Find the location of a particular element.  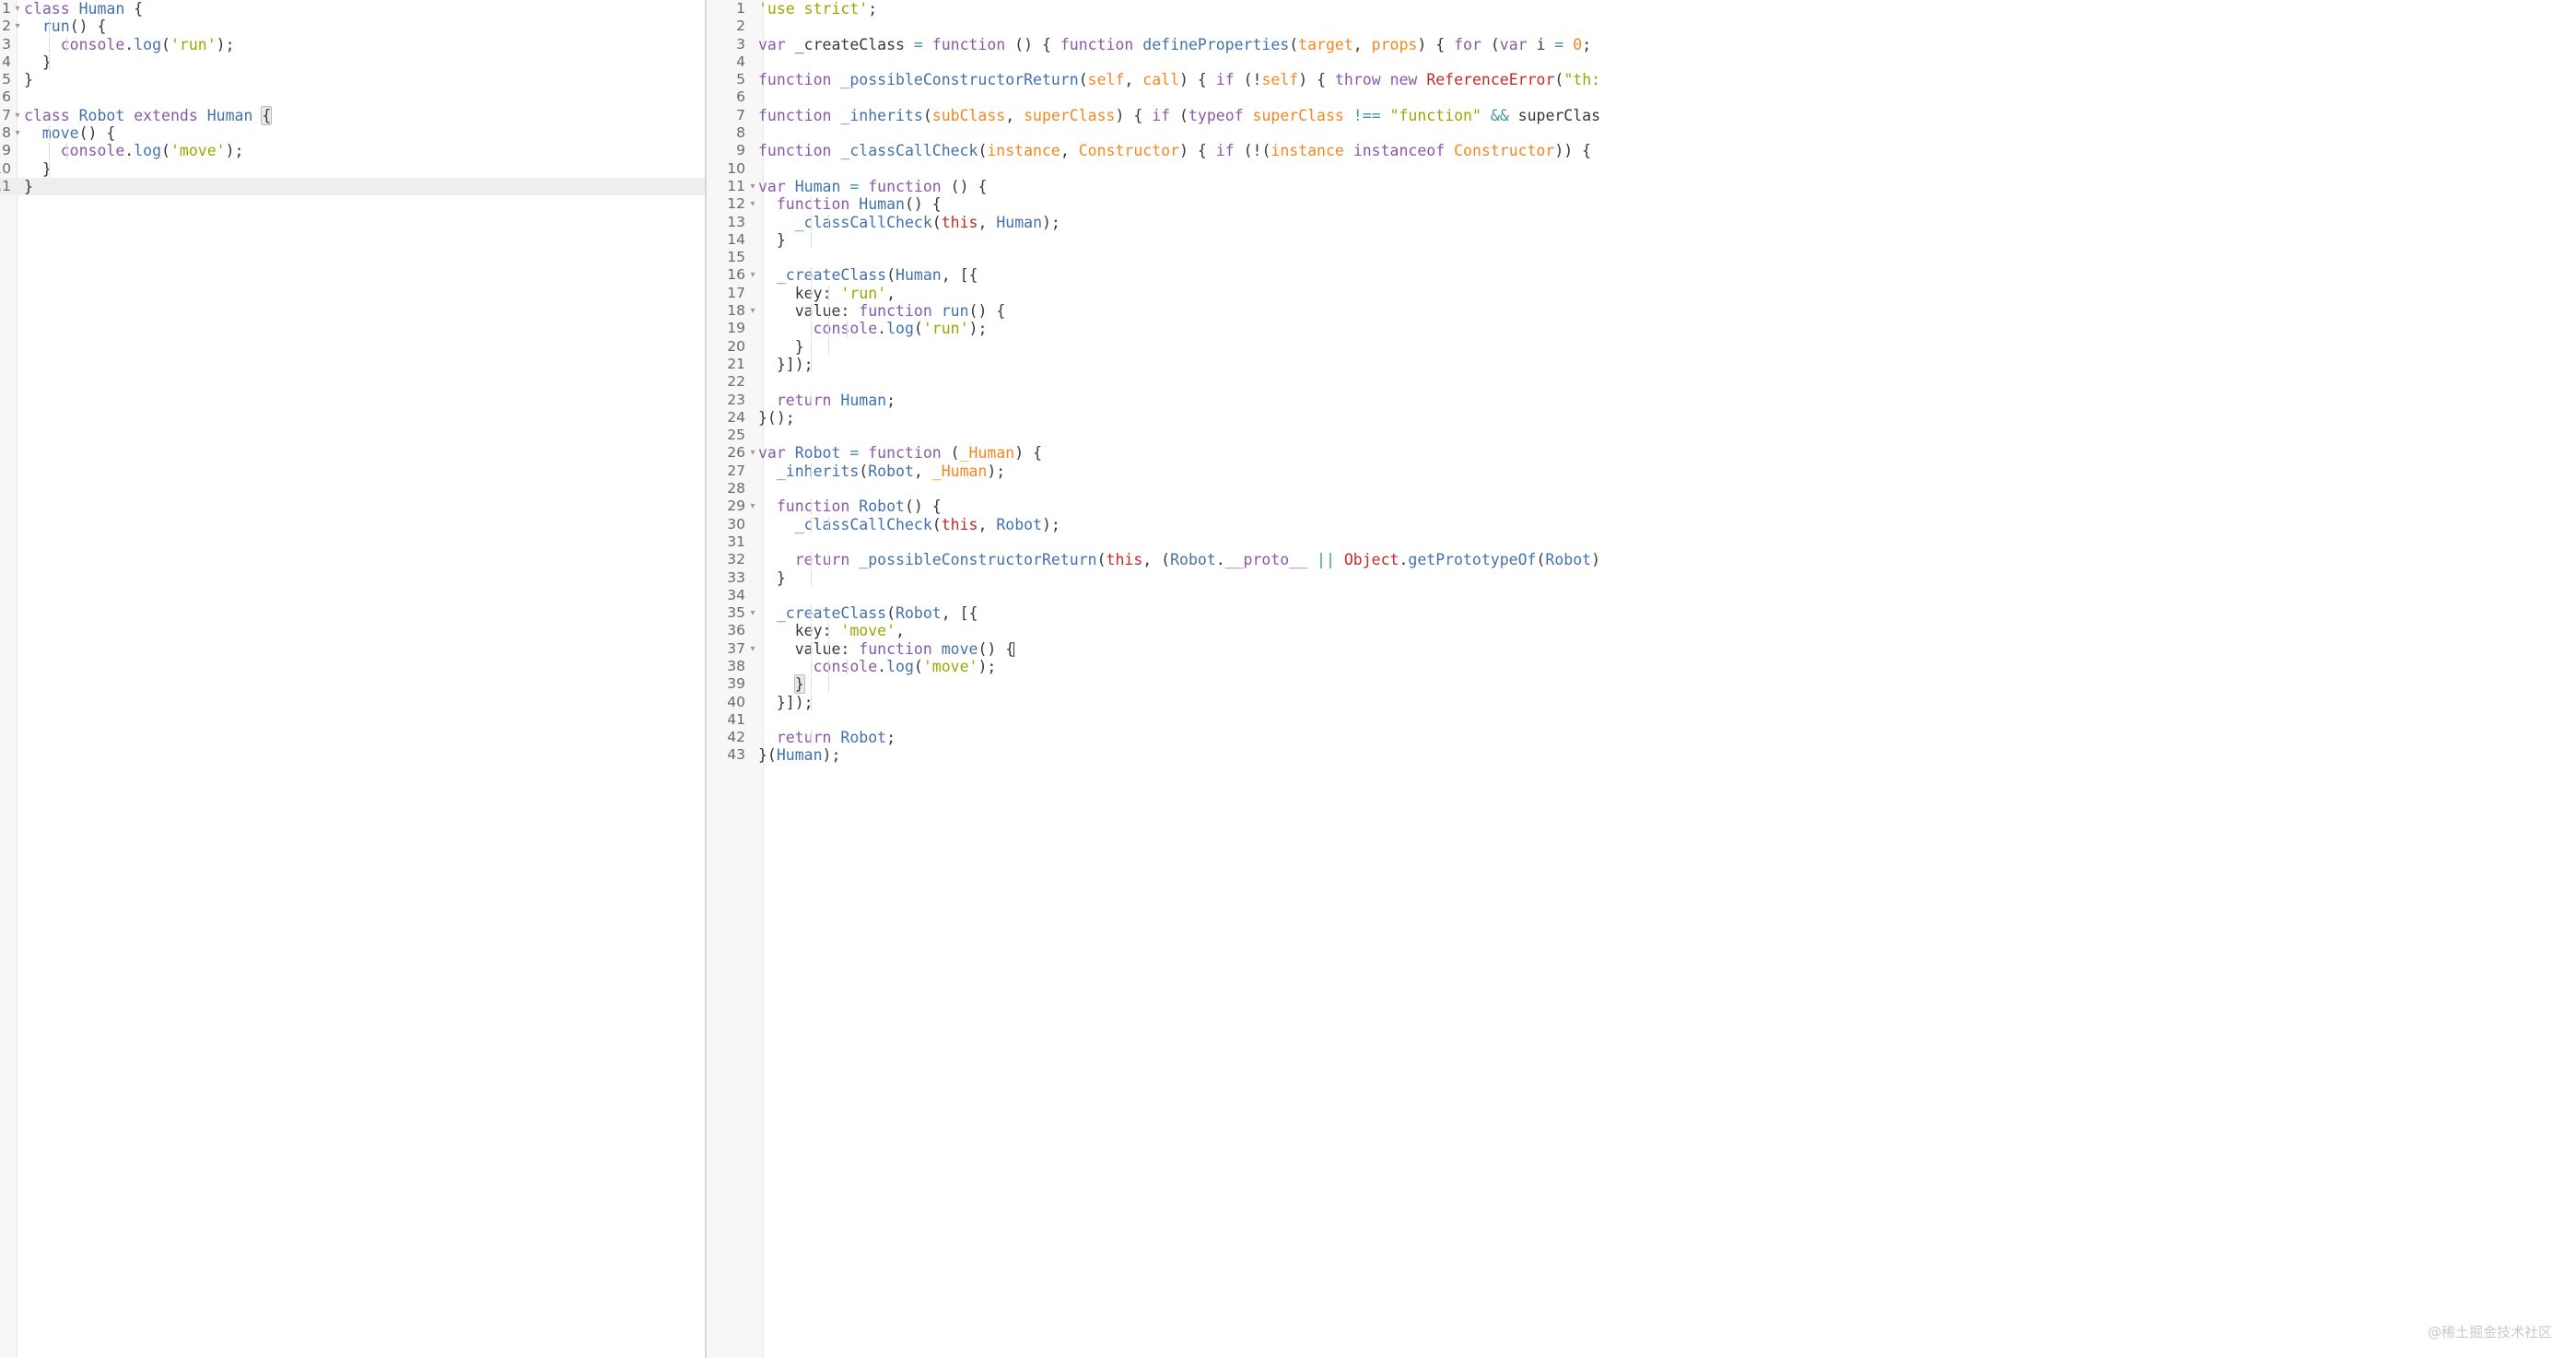

code-line: 24 }(); is located at coordinates (1641, 418).